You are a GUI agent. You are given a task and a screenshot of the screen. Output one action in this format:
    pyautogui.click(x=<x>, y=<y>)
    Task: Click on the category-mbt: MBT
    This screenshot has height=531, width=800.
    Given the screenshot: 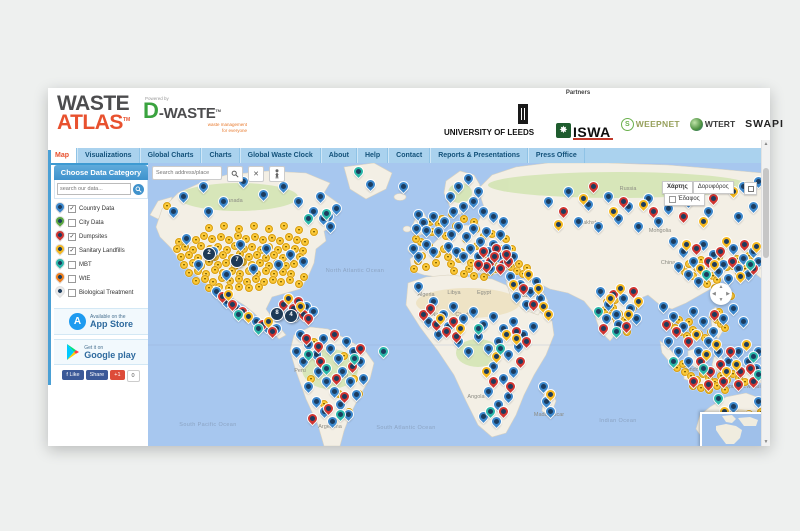 What is the action you would take?
    pyautogui.click(x=101, y=264)
    